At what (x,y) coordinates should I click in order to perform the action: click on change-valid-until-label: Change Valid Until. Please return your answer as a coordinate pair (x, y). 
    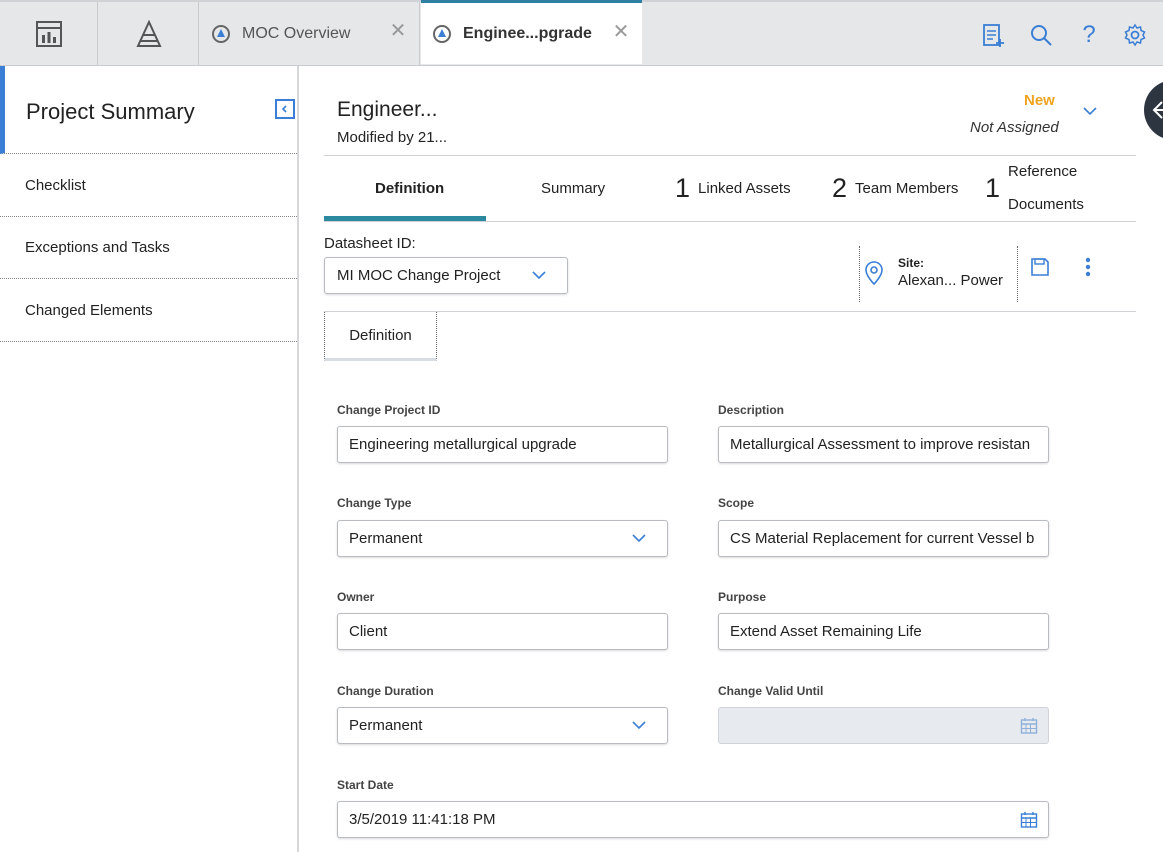
    Looking at the image, I should click on (771, 691).